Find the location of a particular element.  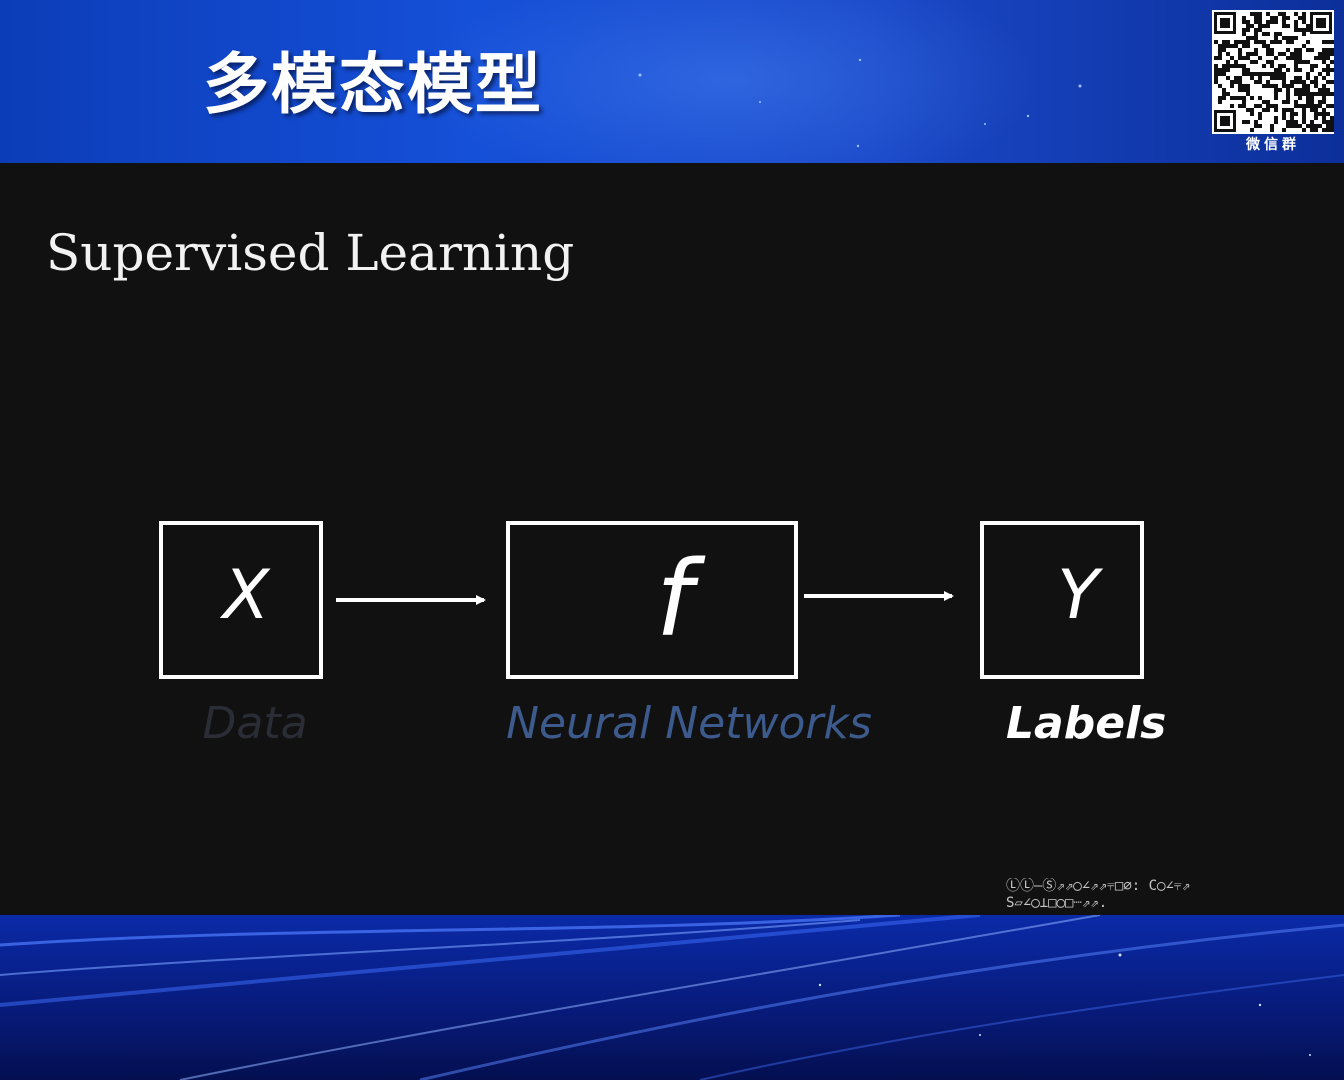

neural-networks-label: Neural Networks is located at coordinates (689, 723).